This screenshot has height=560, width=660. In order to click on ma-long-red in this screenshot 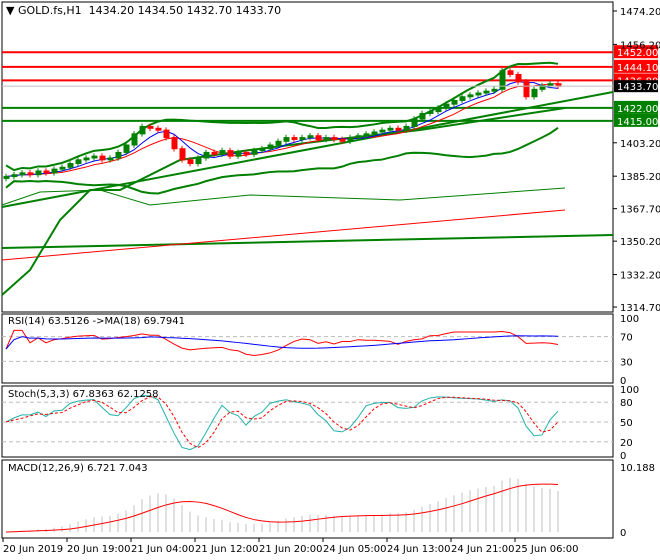, I will do `click(283, 235)`.